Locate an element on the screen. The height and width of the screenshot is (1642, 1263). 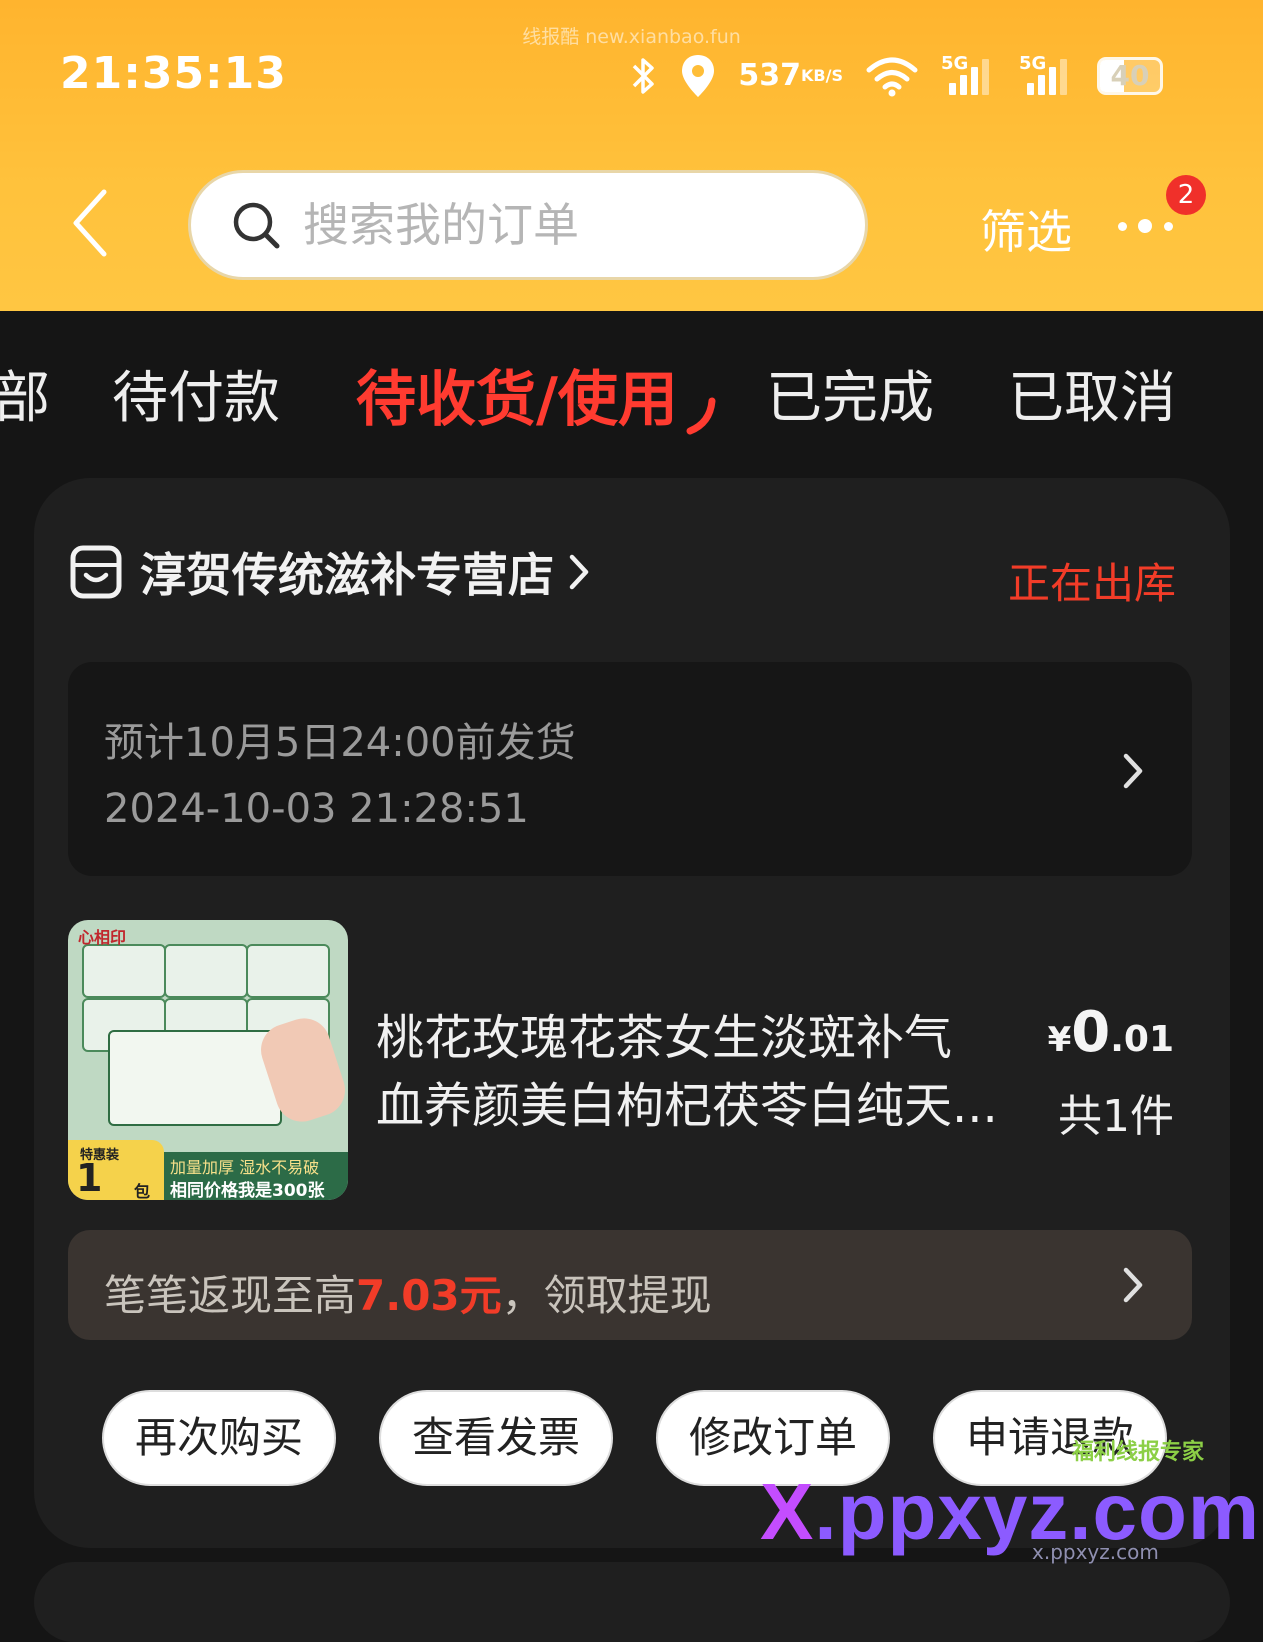
net-speed: 537 KB/S is located at coordinates (790, 75).